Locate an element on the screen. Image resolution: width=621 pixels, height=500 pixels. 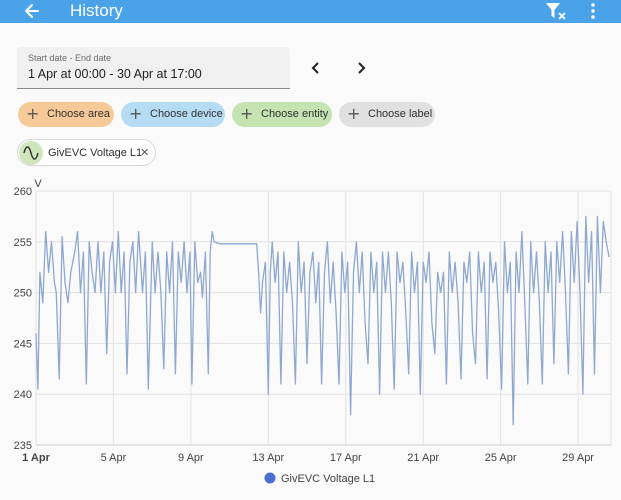
choose-device-button: + Choose device is located at coordinates (173, 114).